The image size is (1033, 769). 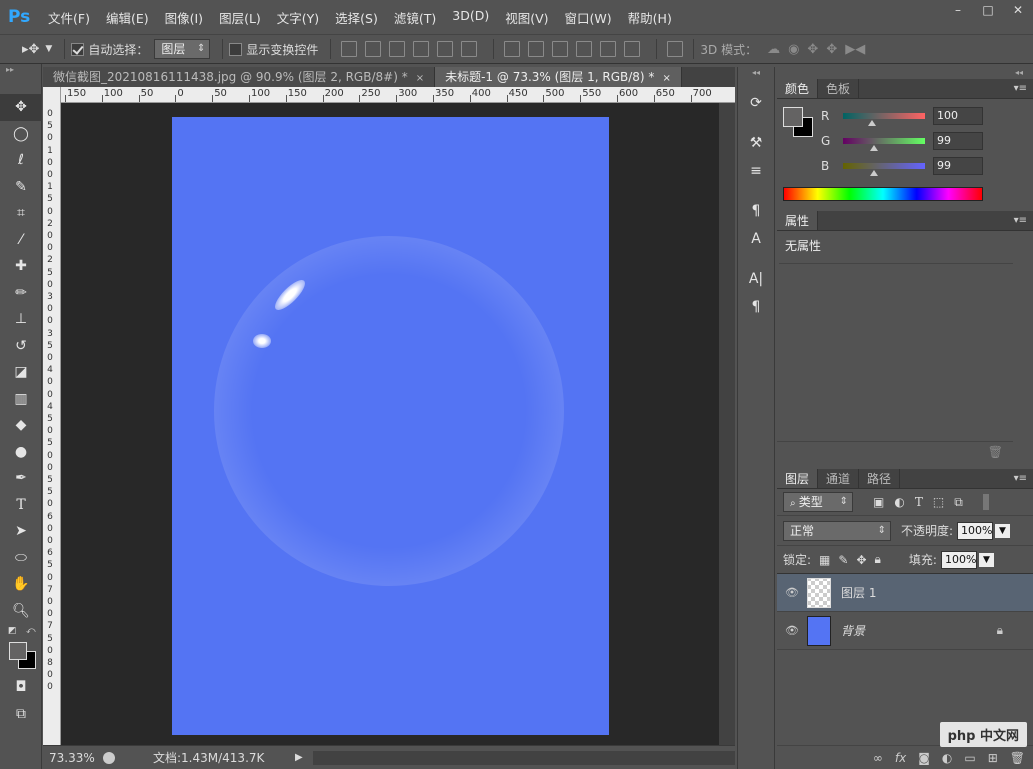 What do you see at coordinates (273, 49) in the screenshot?
I see `show-transform-toggle: 显示变换控件` at bounding box center [273, 49].